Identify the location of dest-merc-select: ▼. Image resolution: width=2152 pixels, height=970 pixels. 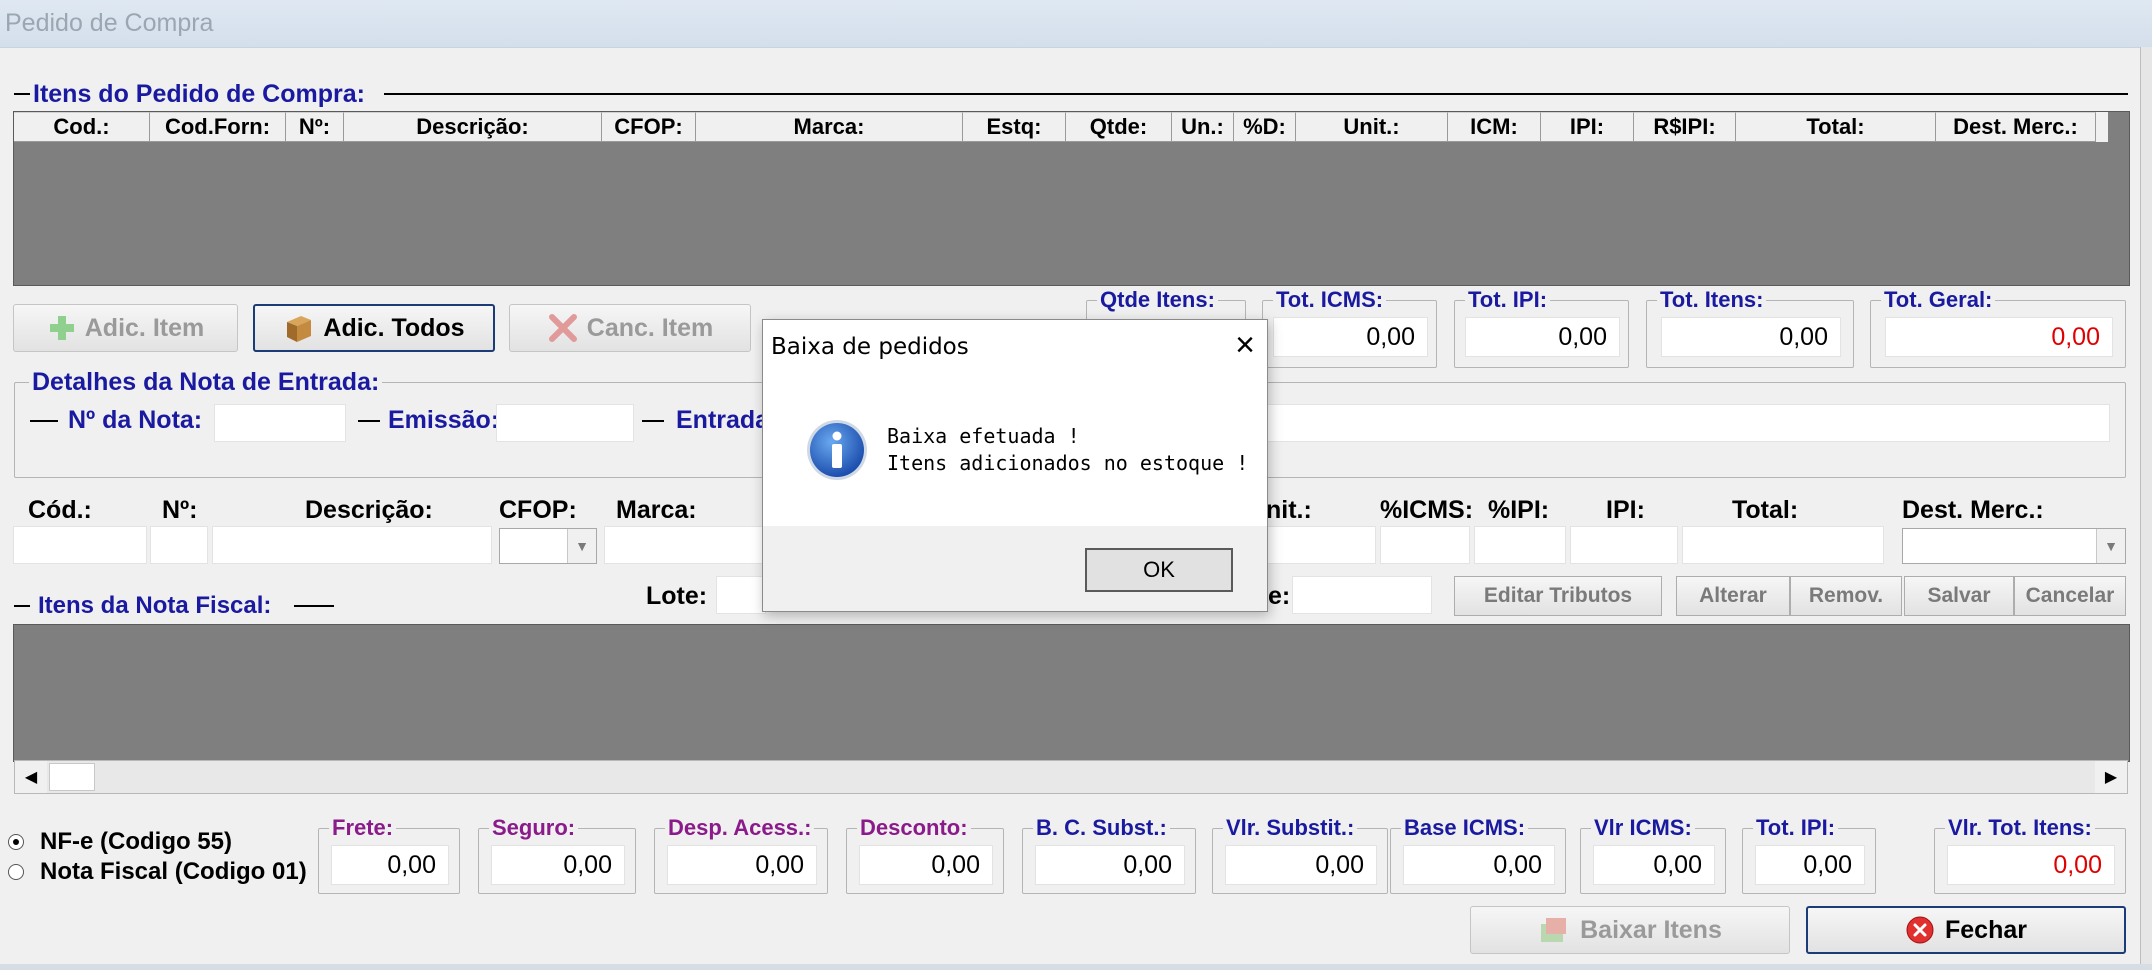
(2014, 546).